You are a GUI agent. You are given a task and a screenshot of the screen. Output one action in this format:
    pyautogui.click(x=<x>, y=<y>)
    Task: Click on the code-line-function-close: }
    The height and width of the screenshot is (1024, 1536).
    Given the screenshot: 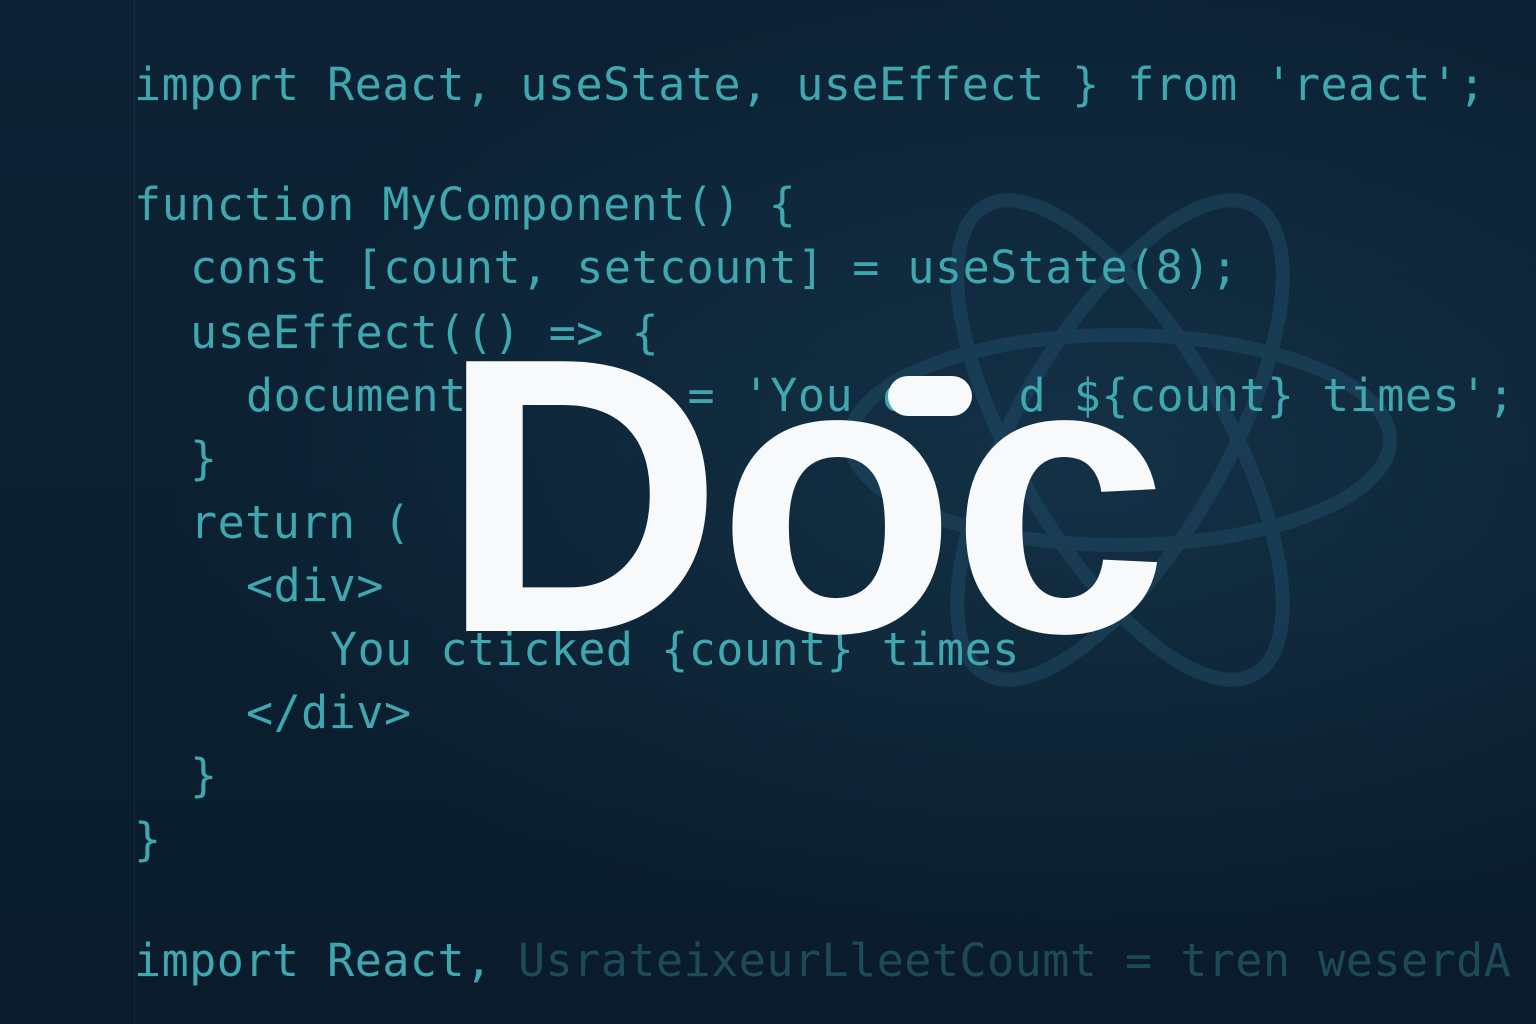 What is the action you would take?
    pyautogui.click(x=148, y=839)
    